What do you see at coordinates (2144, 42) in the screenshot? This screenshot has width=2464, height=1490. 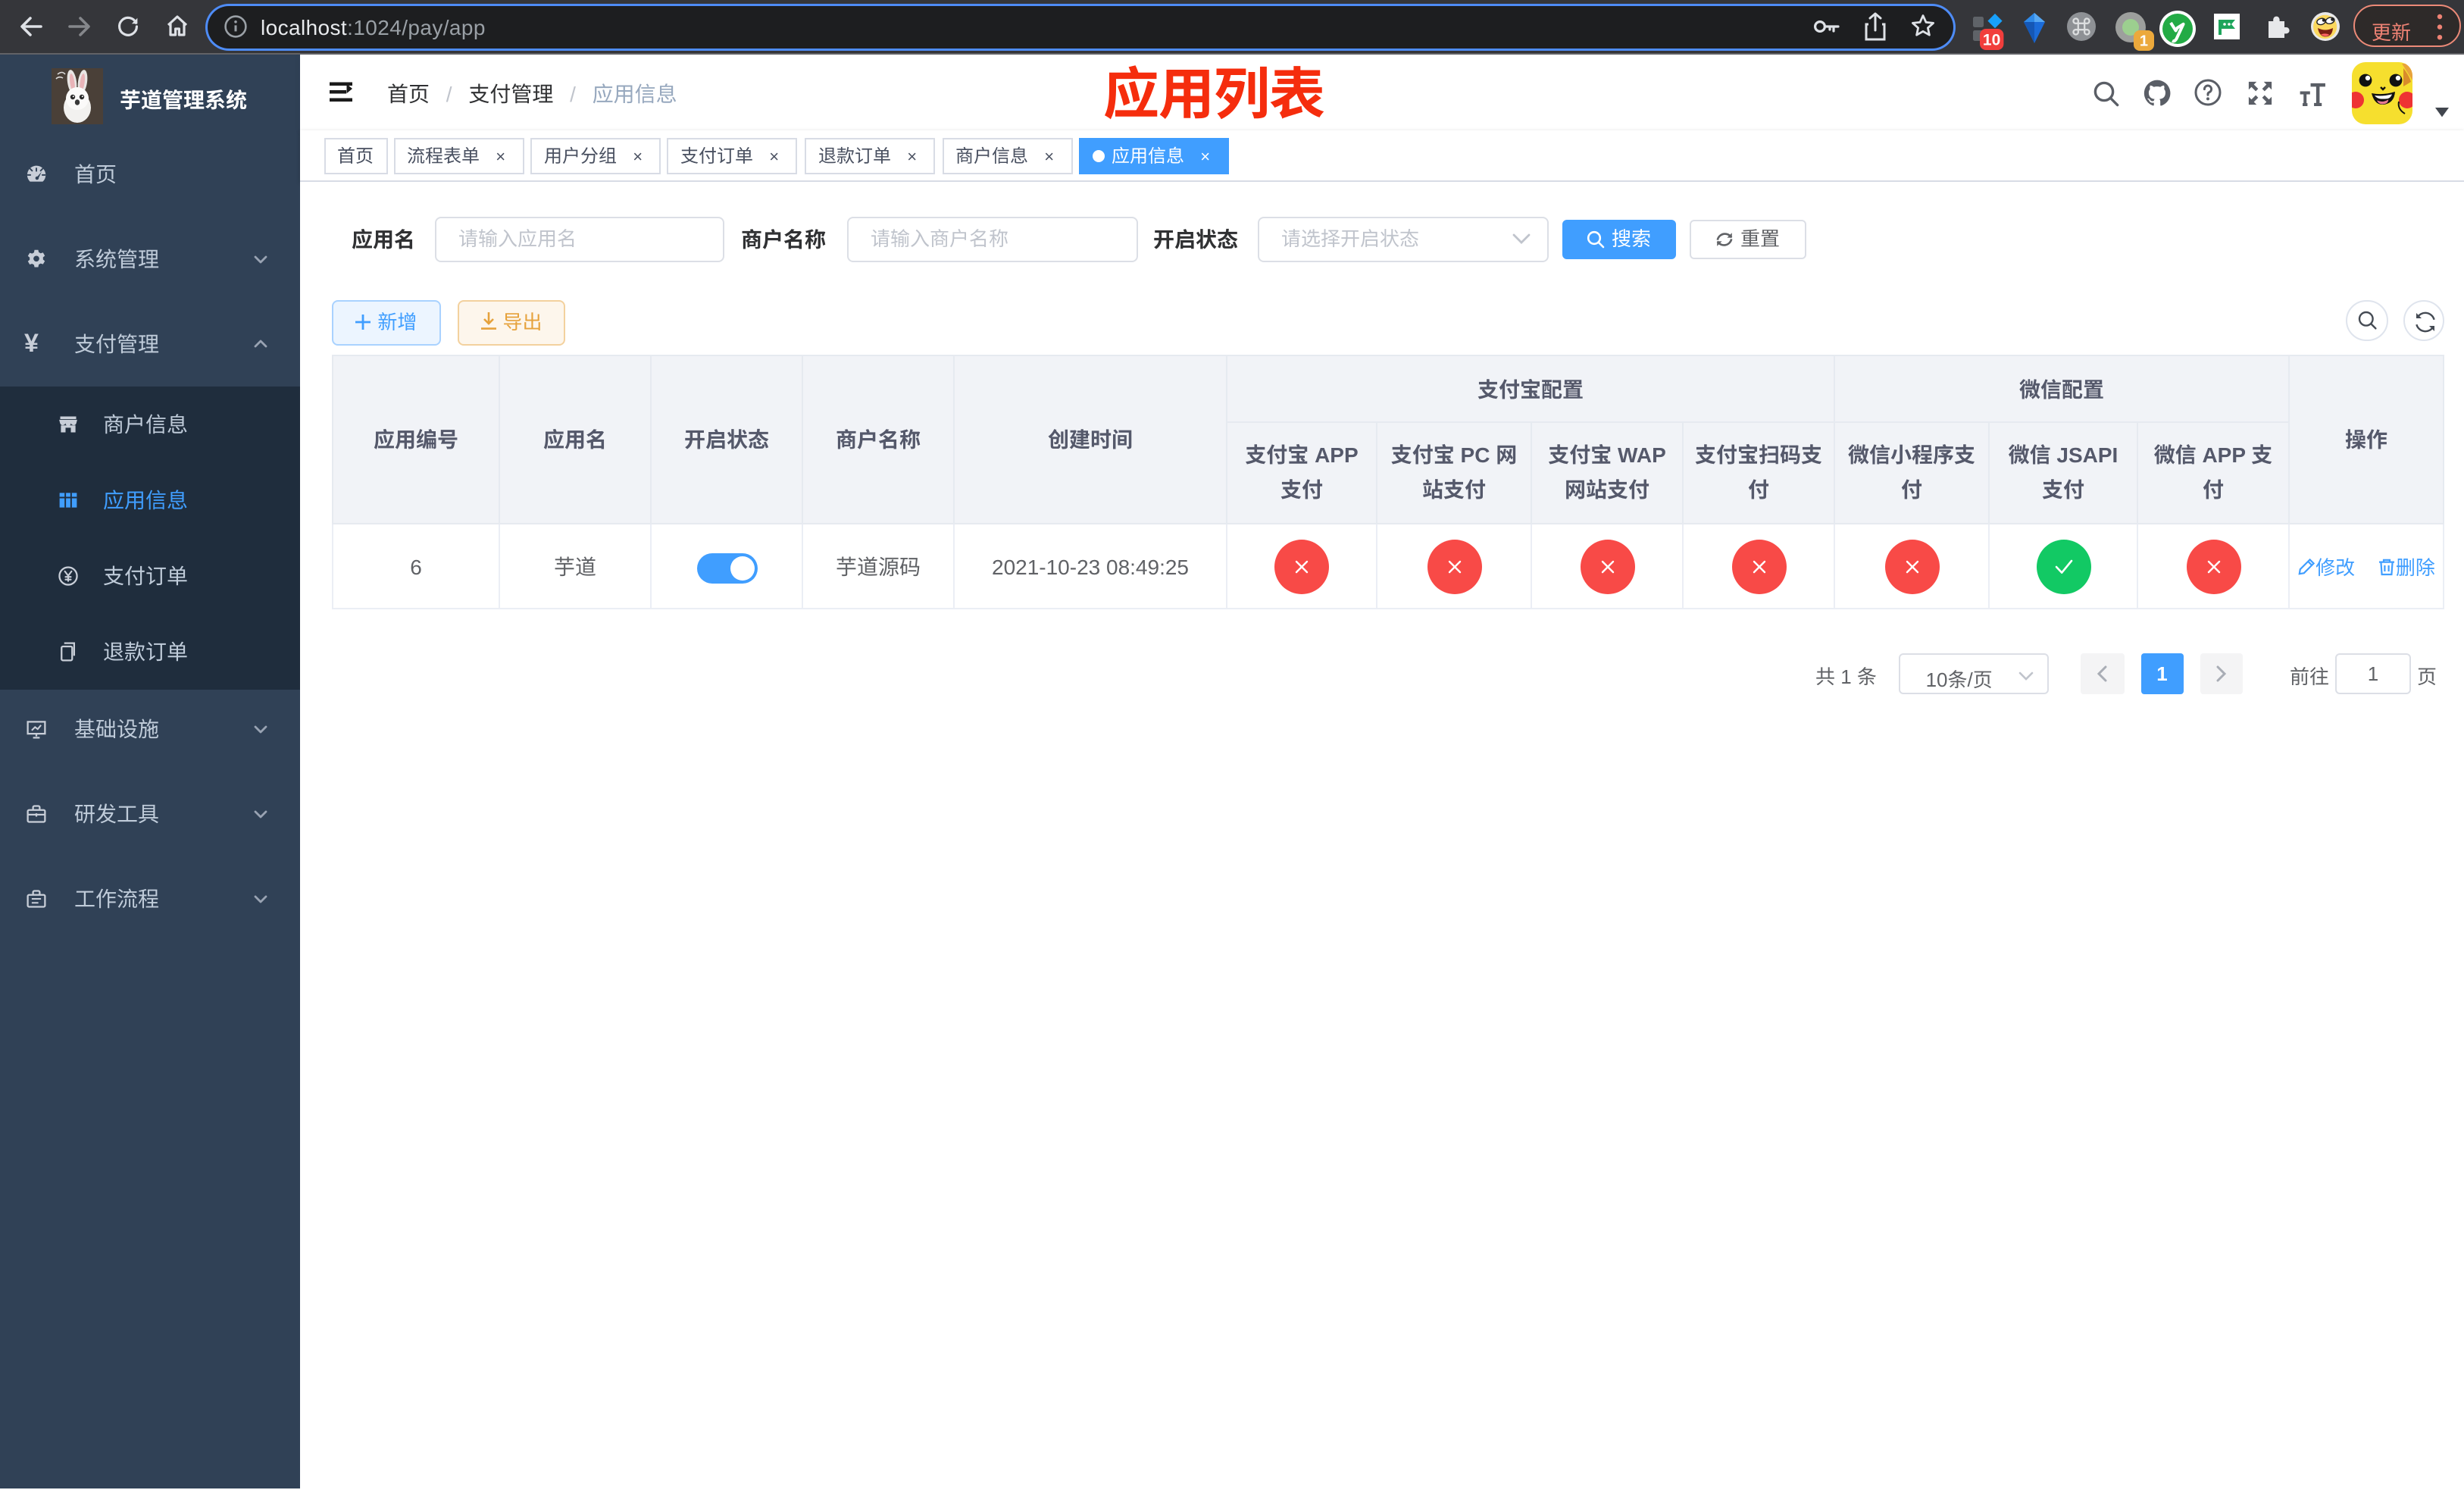 I see `svg-text: 1` at bounding box center [2144, 42].